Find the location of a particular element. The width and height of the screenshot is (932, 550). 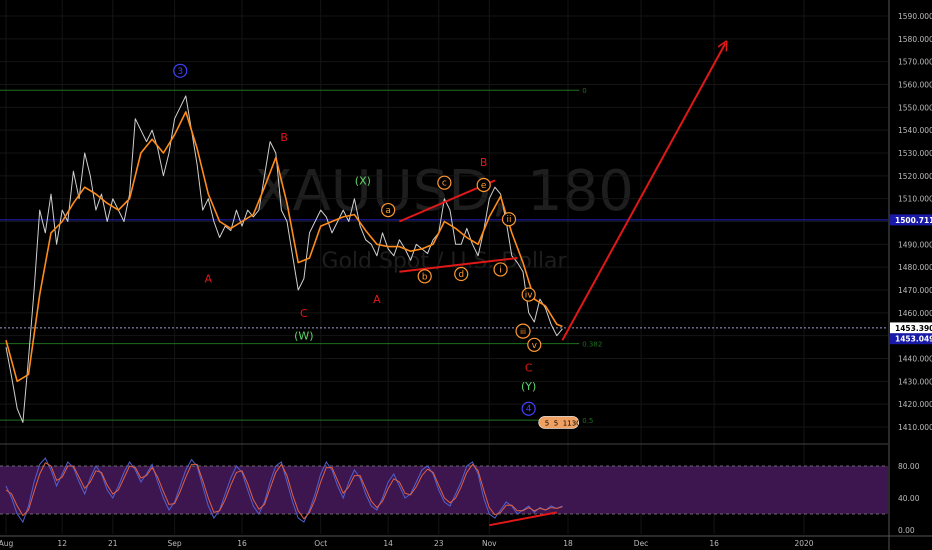

price-tick-label: 1570.000 is located at coordinates (915, 62).